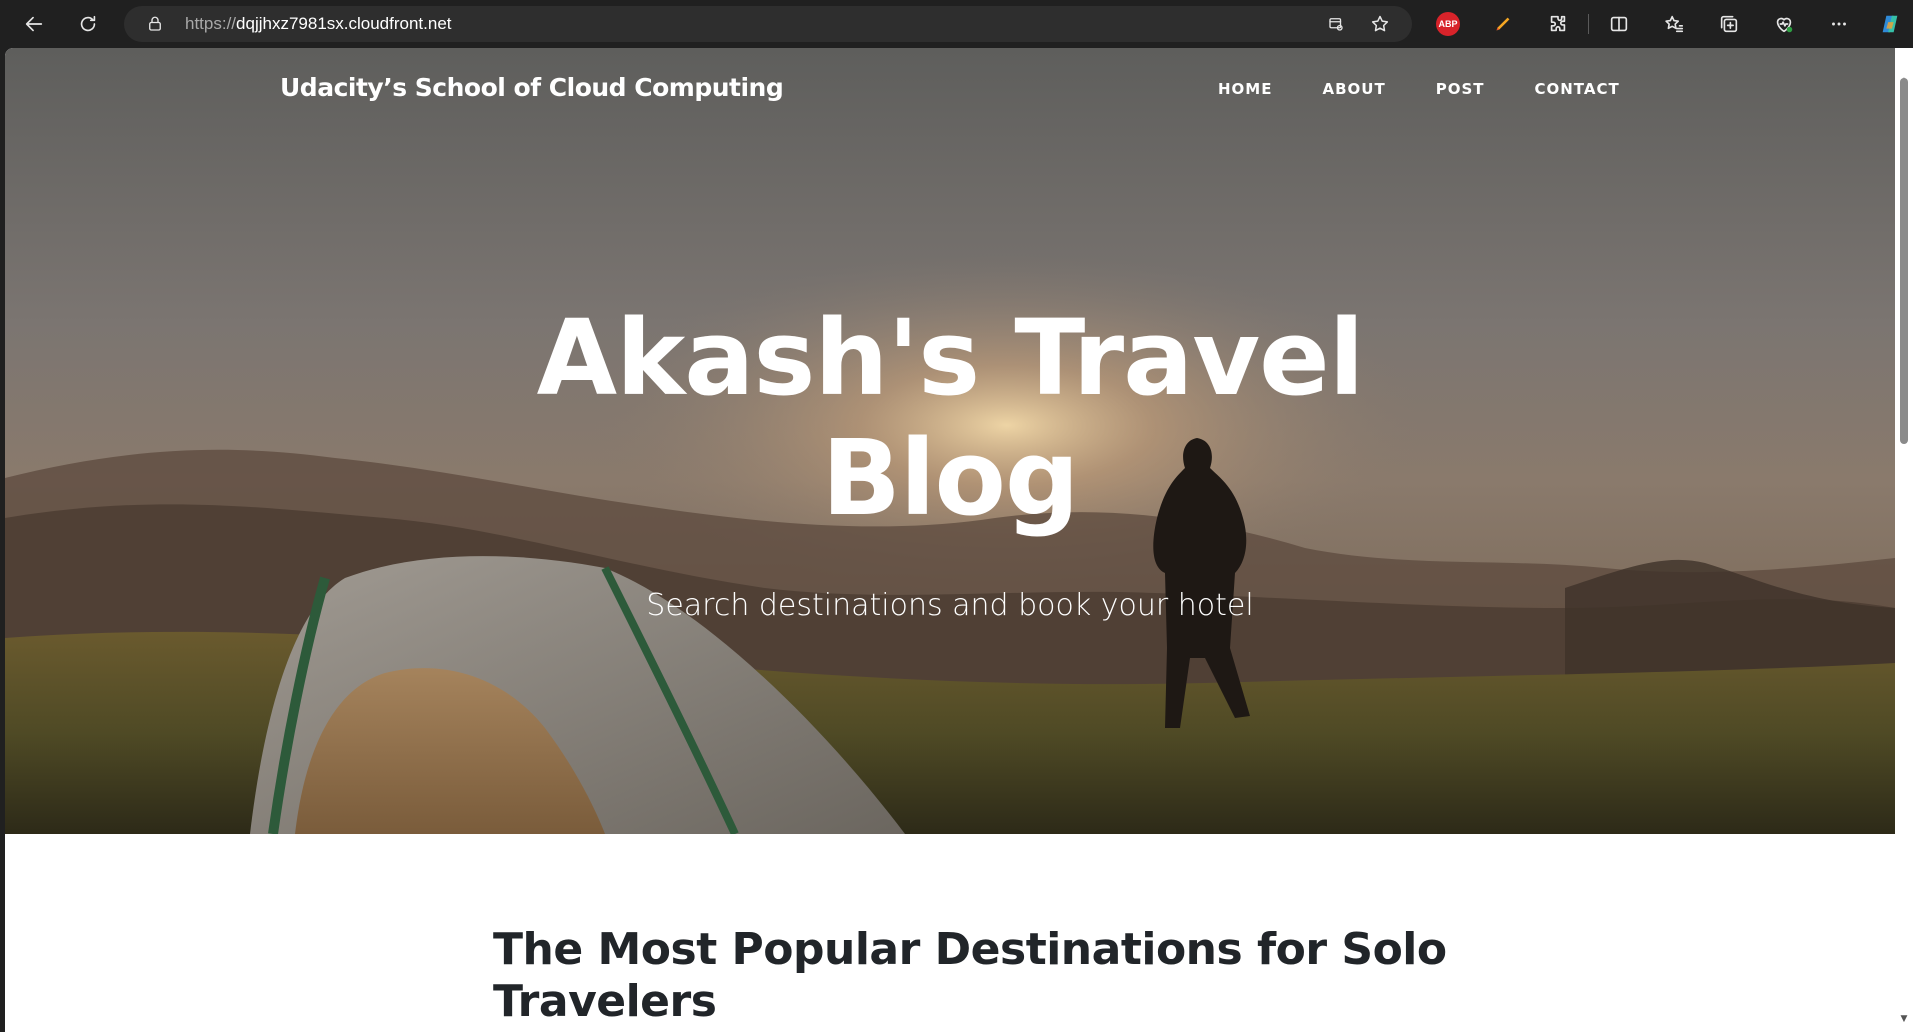 This screenshot has width=1913, height=1032. I want to click on app-available-icon, so click(1336, 24).